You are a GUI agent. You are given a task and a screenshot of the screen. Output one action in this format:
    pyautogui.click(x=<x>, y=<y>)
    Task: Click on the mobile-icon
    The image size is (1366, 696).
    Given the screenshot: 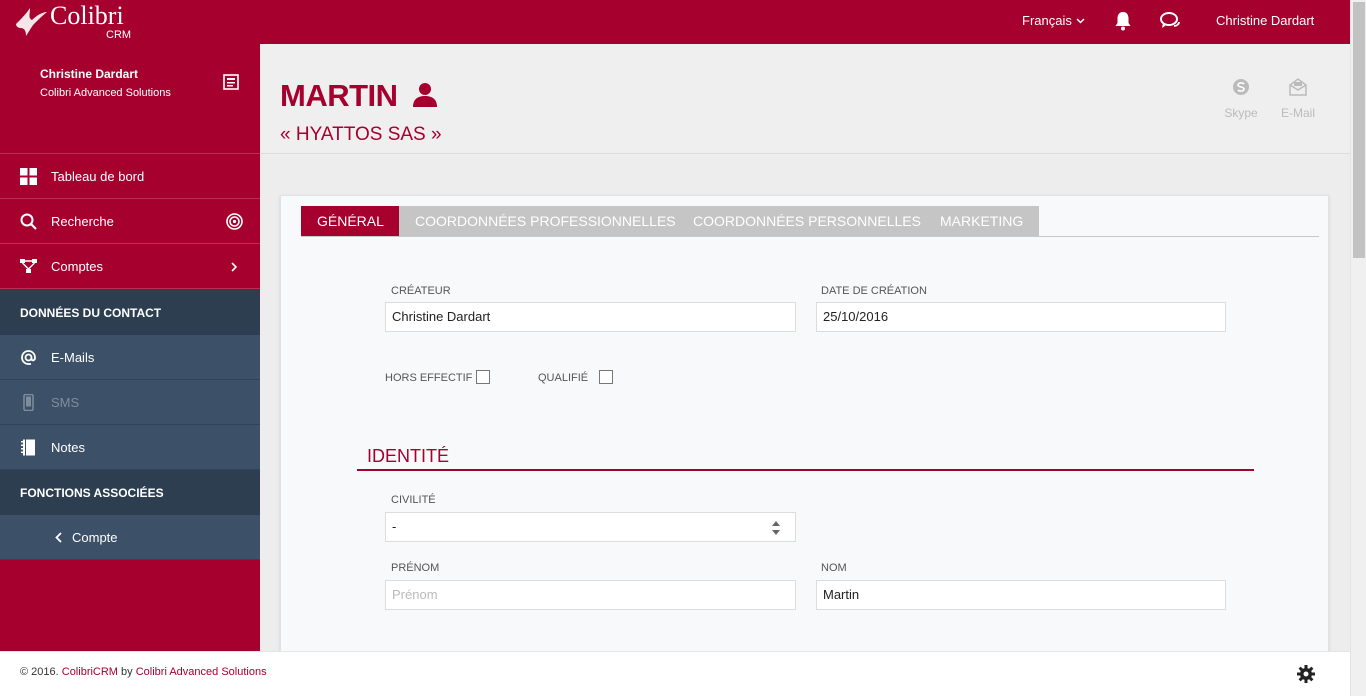 What is the action you would take?
    pyautogui.click(x=28, y=402)
    